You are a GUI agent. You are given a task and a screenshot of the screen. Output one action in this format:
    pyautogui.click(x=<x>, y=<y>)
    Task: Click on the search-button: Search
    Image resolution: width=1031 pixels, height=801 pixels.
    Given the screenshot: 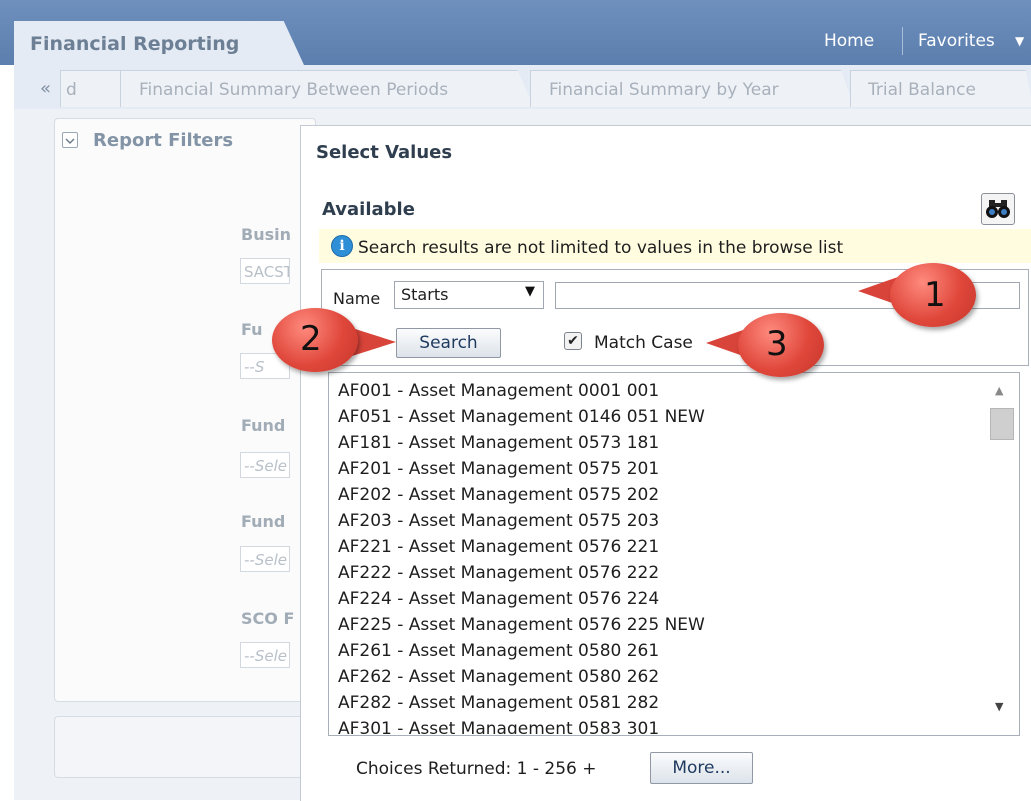 What is the action you would take?
    pyautogui.click(x=448, y=343)
    